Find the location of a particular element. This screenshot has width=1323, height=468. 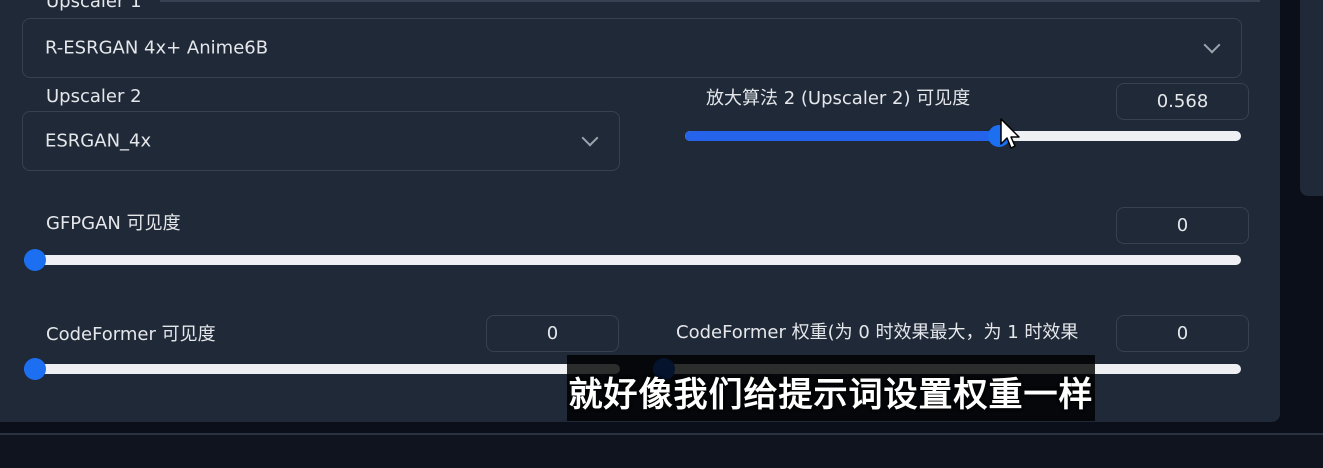

side-panel-edge is located at coordinates (1311, 98).